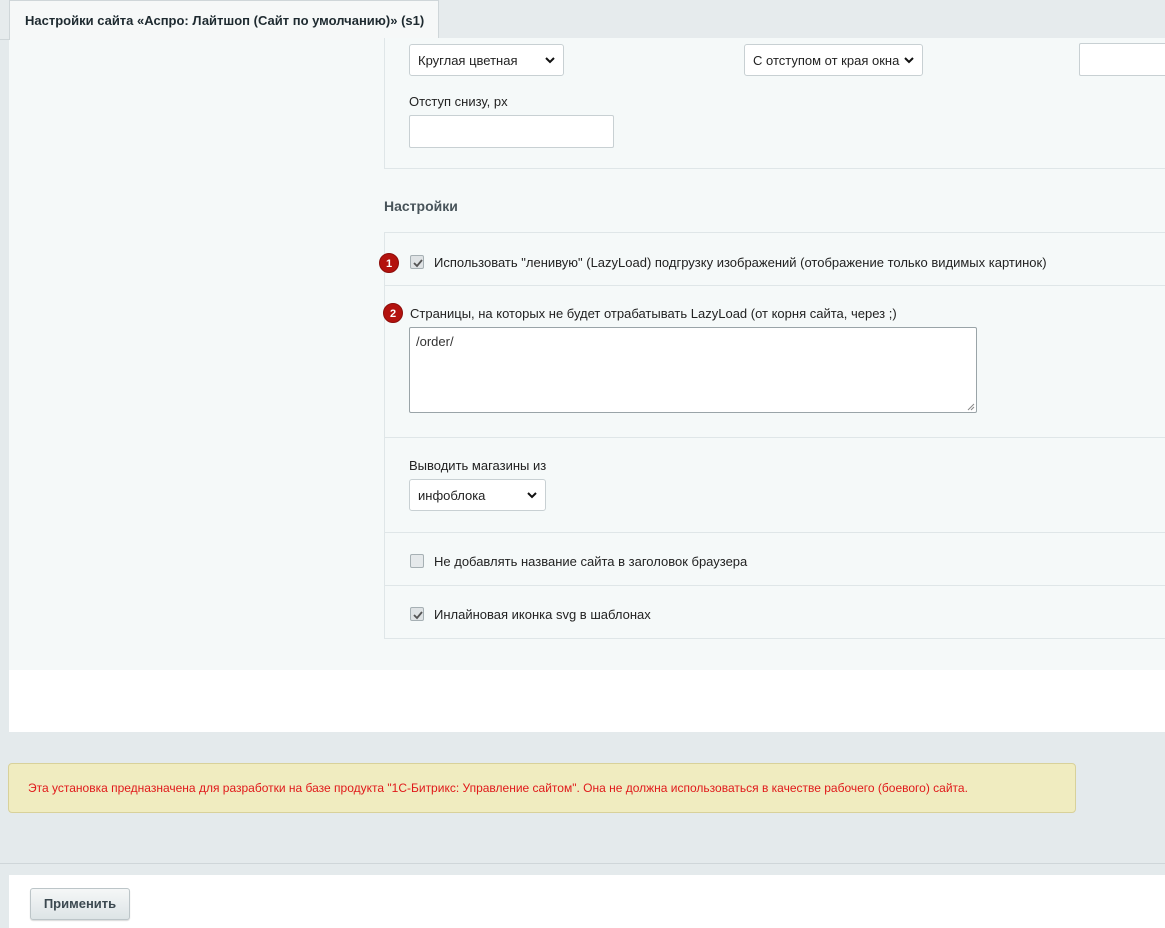 The width and height of the screenshot is (1165, 928). I want to click on inline-svg-label: Инлайновая иконка svg в шаблонах, so click(542, 614).